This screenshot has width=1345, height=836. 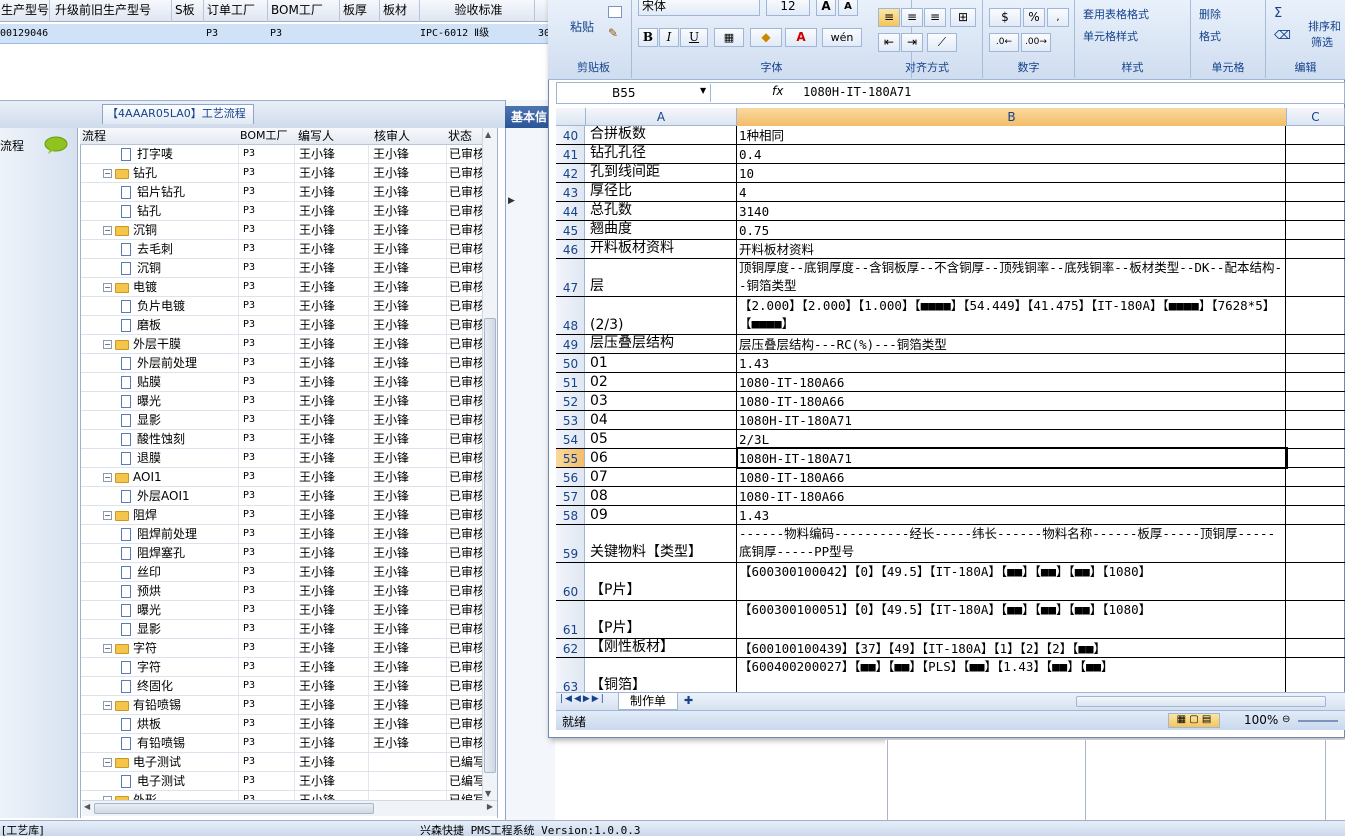 What do you see at coordinates (950, 363) in the screenshot?
I see `sheet-row: 50 01 1.43` at bounding box center [950, 363].